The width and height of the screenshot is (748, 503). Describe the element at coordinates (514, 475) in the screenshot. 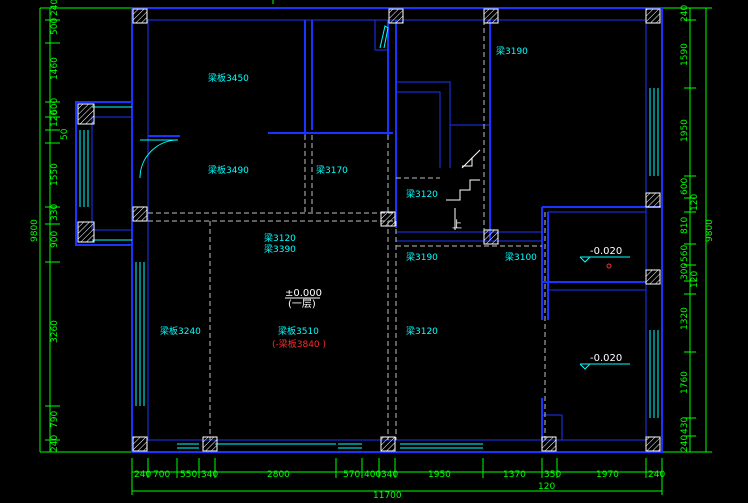

I see `dim-bottom-10: 1370` at that location.